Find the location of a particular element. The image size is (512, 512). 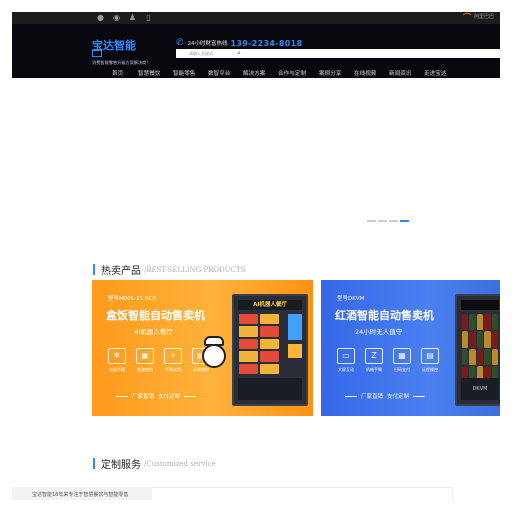

nav-item-cooperation: 合作与定制 is located at coordinates (292, 74).